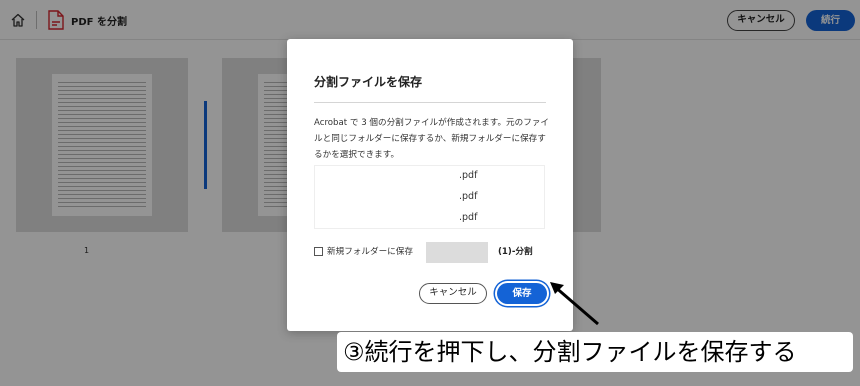 The height and width of the screenshot is (386, 860). I want to click on file-list: .pdf .pdf .pdf, so click(429, 197).